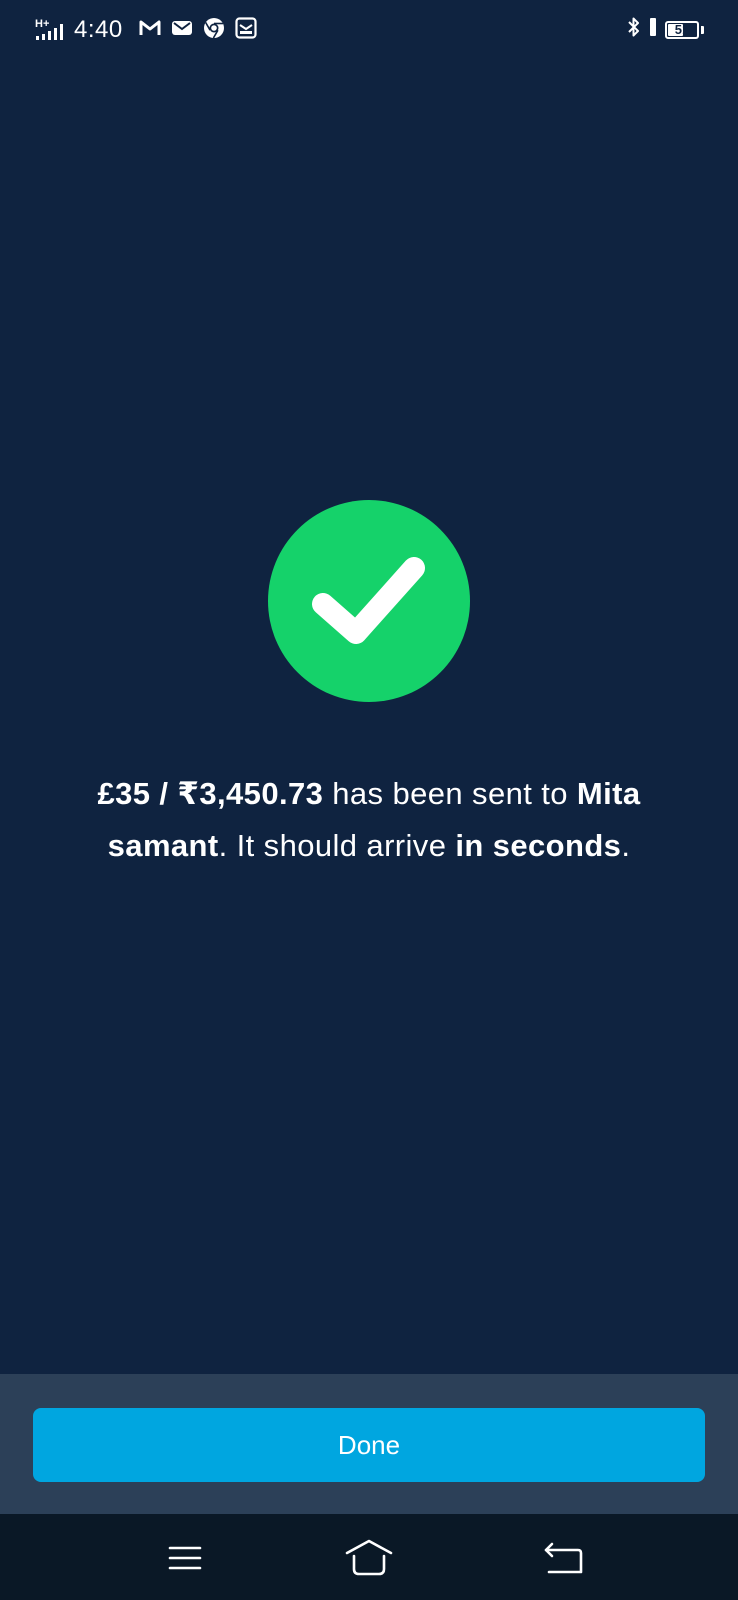 The height and width of the screenshot is (1600, 738). I want to click on transfer-amount: £35 / ₹3,450.73, so click(210, 793).